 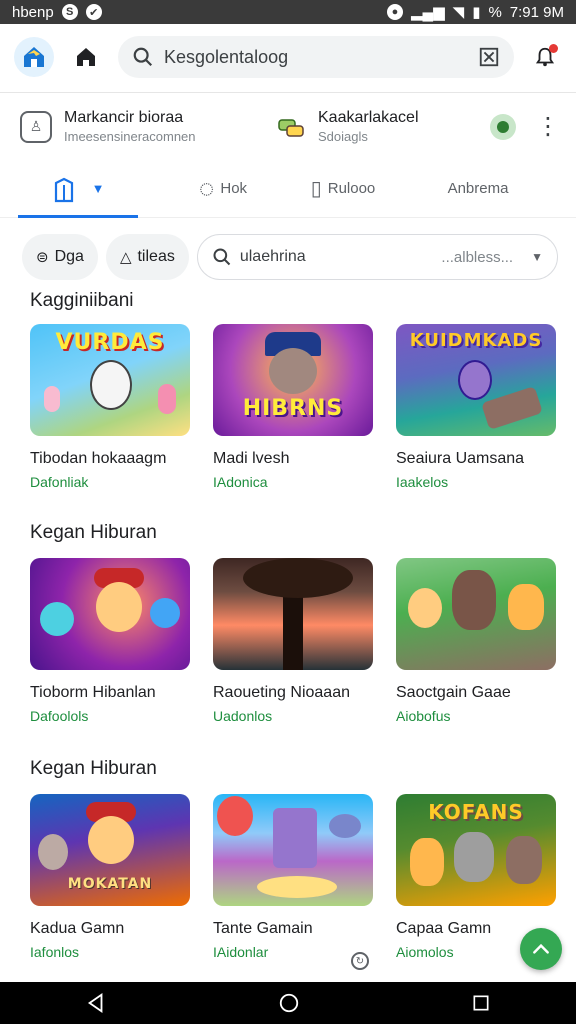 I want to click on info-icon: ↻, so click(x=360, y=961).